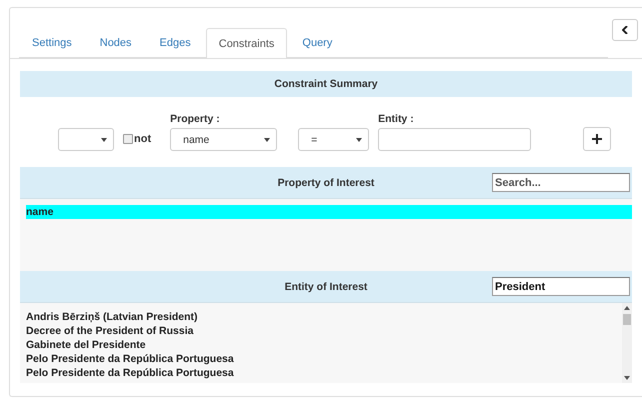 The image size is (642, 409). What do you see at coordinates (143, 139) in the screenshot?
I see `checkbox-label: not` at bounding box center [143, 139].